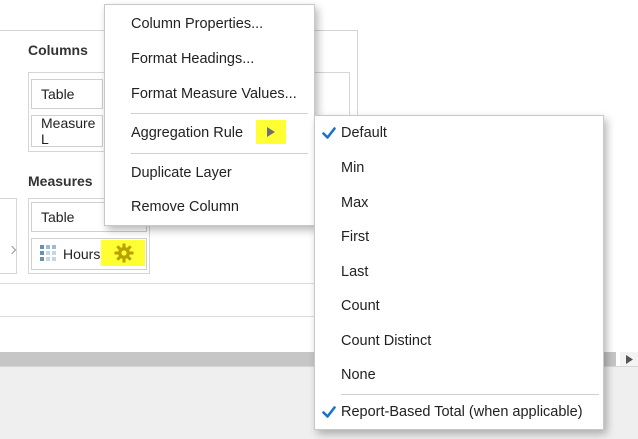 The width and height of the screenshot is (638, 439). What do you see at coordinates (271, 132) in the screenshot?
I see `submenu-arrow-icon` at bounding box center [271, 132].